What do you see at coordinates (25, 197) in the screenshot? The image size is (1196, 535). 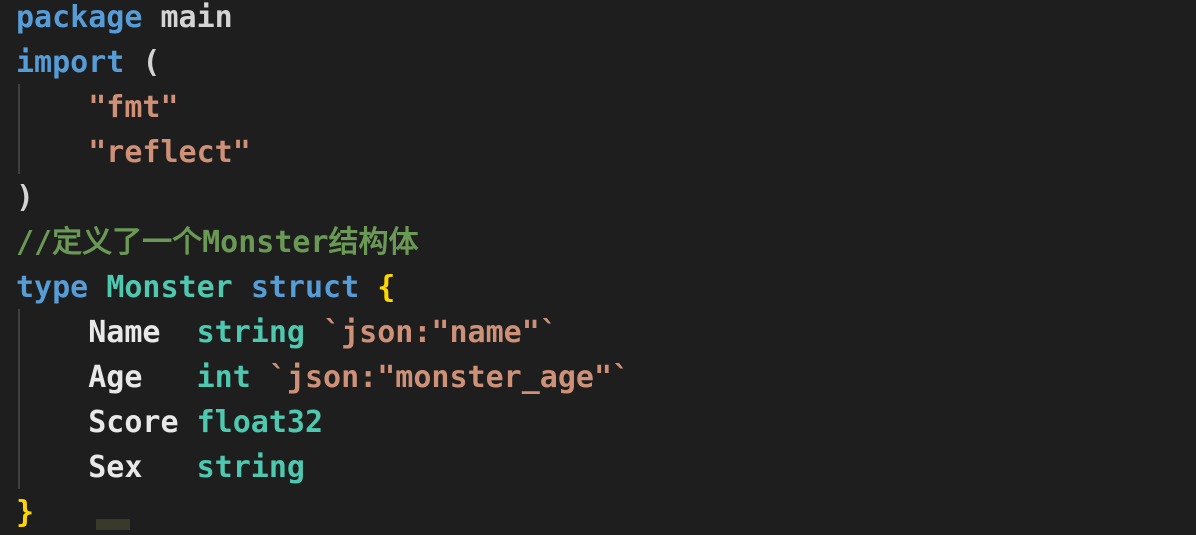 I see `code-token: )` at bounding box center [25, 197].